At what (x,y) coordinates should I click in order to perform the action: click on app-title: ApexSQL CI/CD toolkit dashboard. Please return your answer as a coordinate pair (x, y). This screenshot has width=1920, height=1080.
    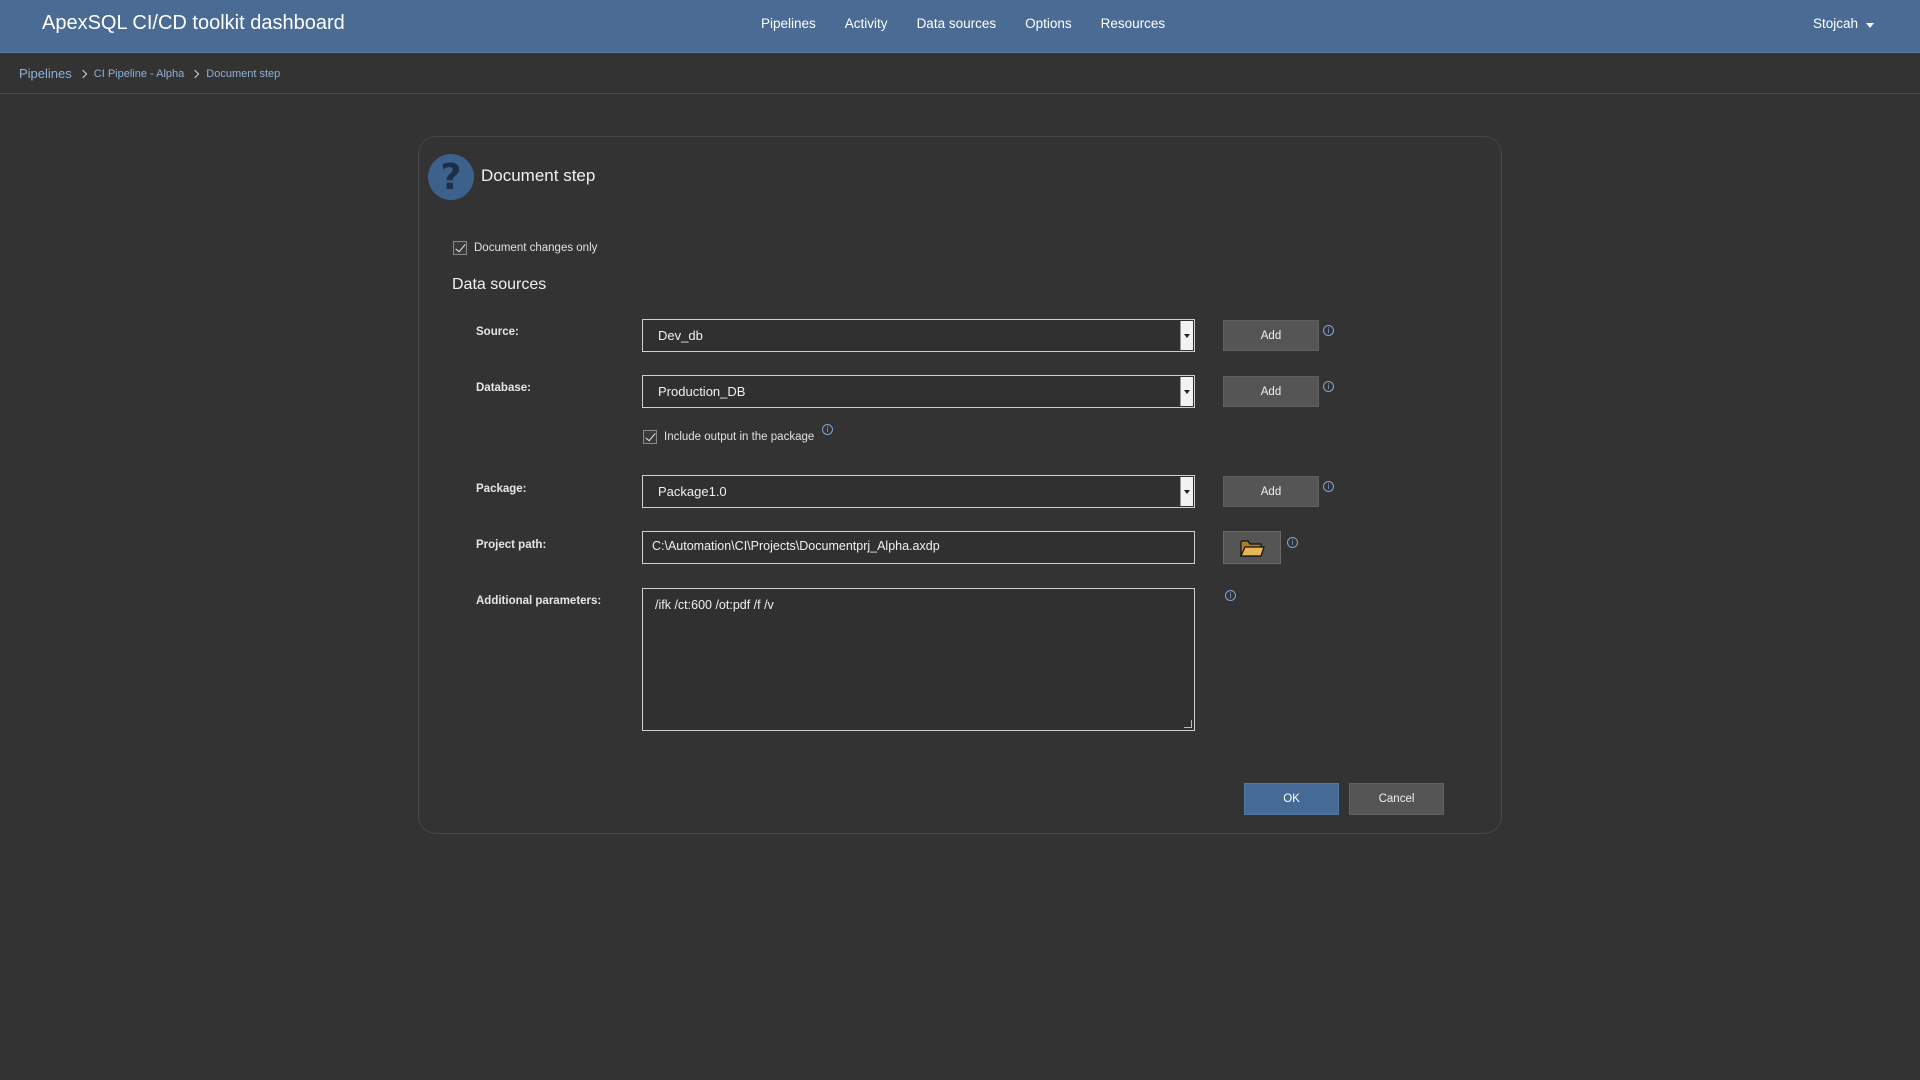
    Looking at the image, I should click on (193, 23).